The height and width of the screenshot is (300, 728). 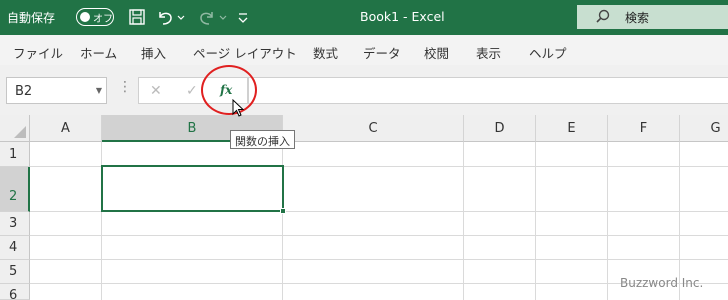 What do you see at coordinates (229, 90) in the screenshot?
I see `highlight-circle` at bounding box center [229, 90].